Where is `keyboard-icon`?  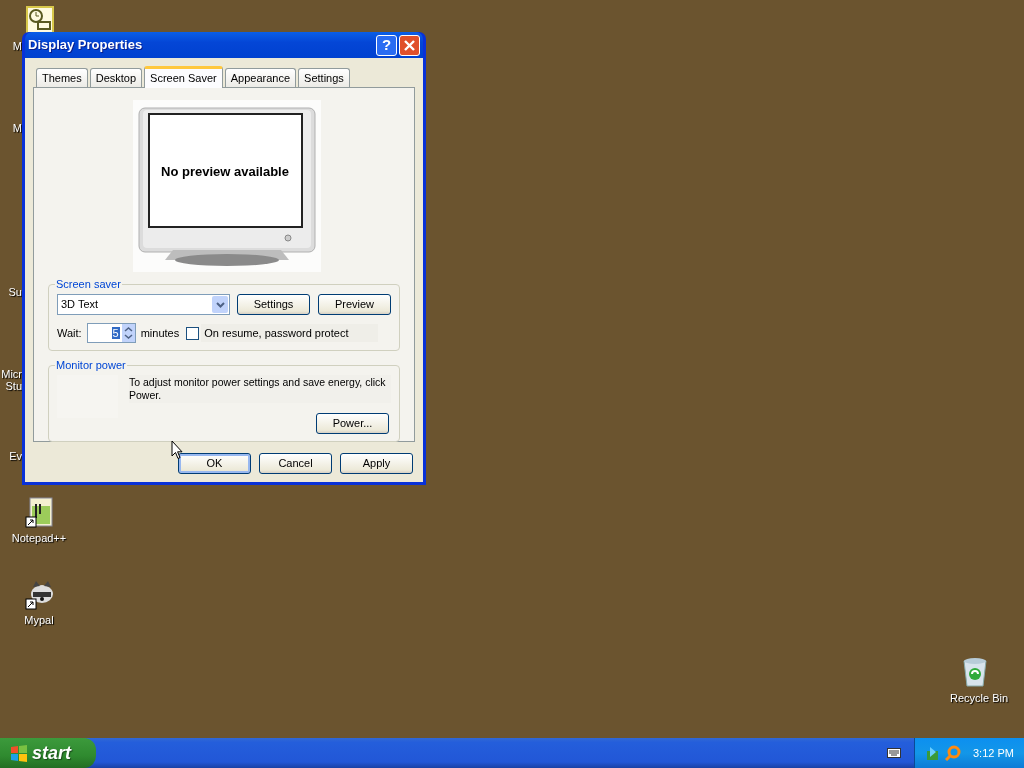
keyboard-icon is located at coordinates (894, 753).